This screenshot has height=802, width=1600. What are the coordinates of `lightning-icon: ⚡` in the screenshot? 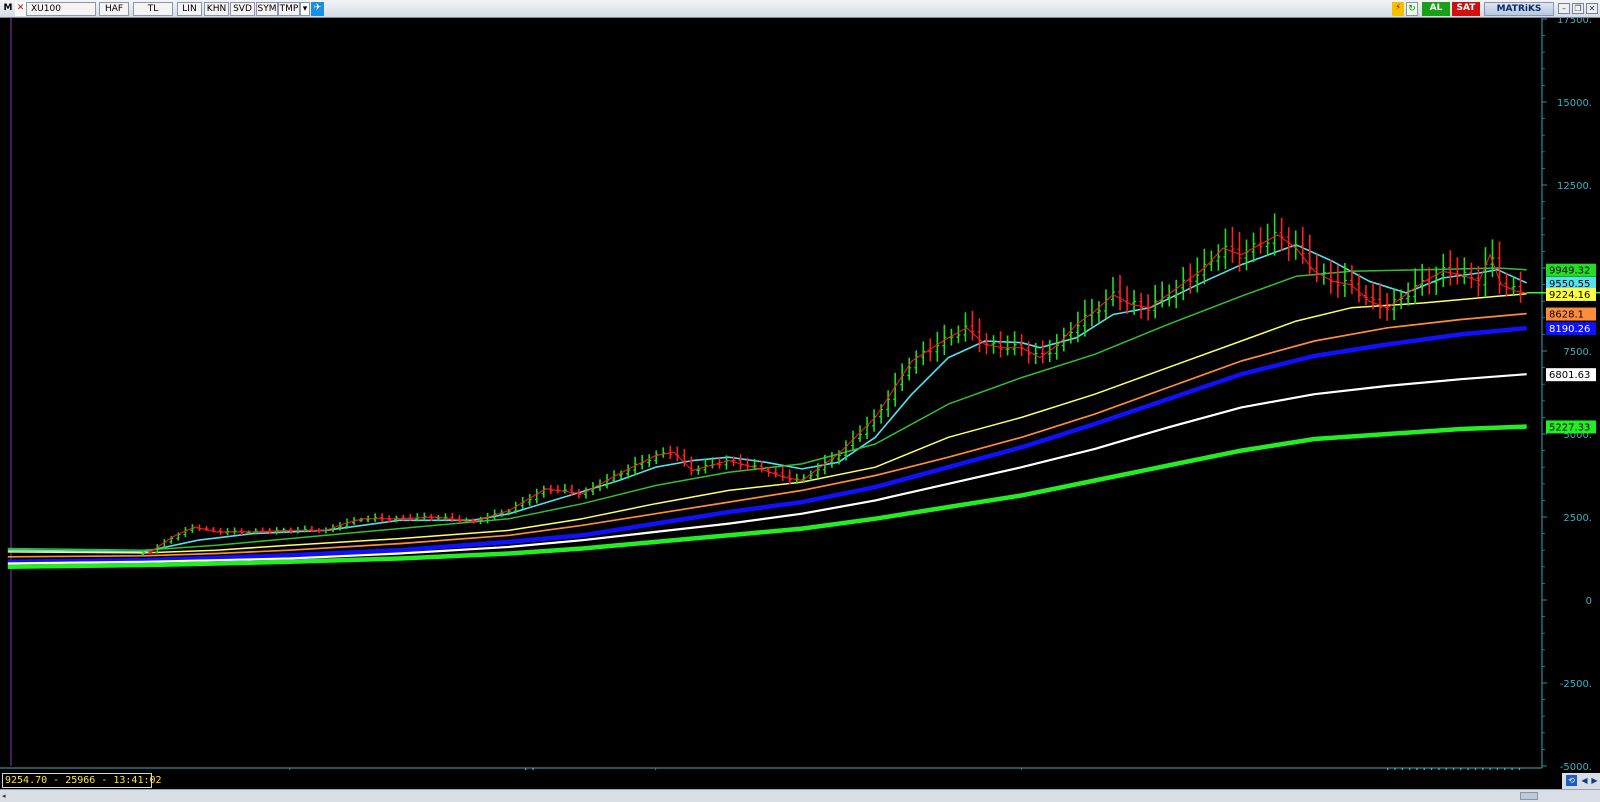 It's located at (1398, 9).